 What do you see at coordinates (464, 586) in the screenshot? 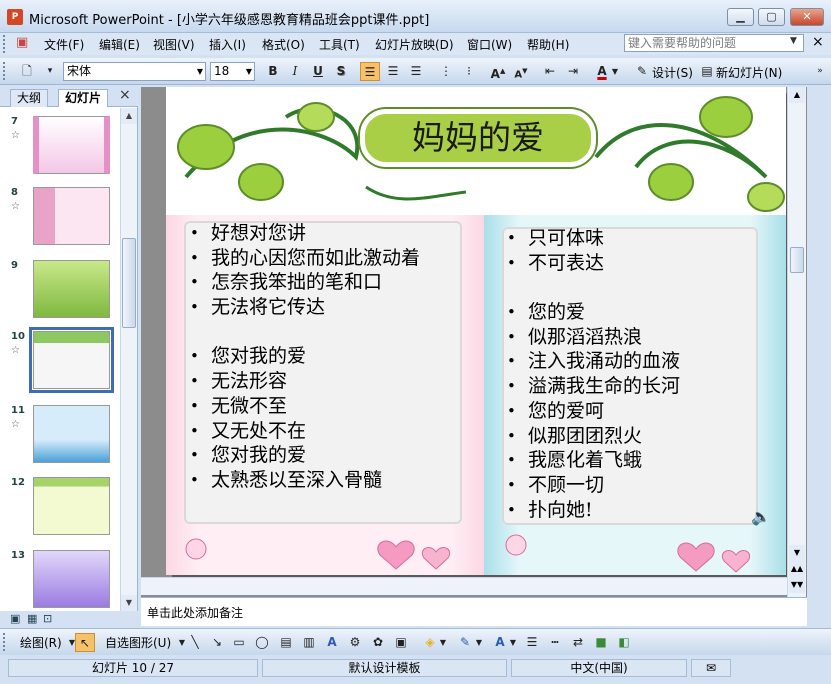
I see `horizontal-scrollbar` at bounding box center [464, 586].